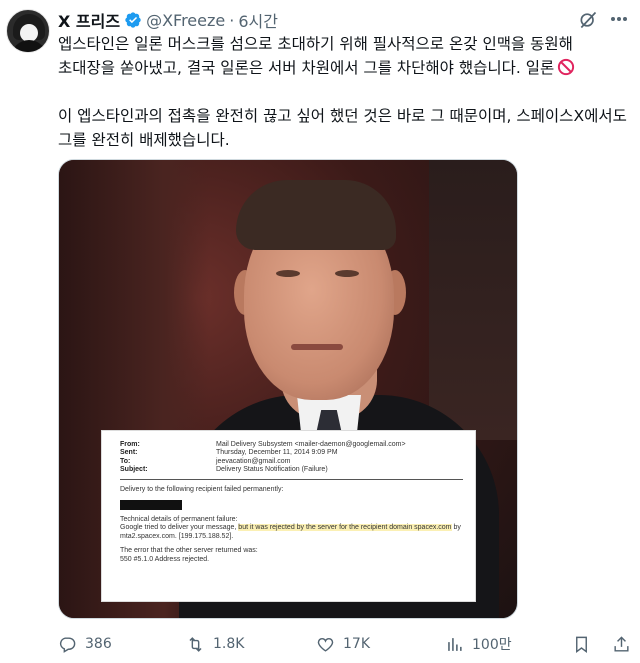  What do you see at coordinates (129, 453) in the screenshot?
I see `email-sent-label: Sent:` at bounding box center [129, 453].